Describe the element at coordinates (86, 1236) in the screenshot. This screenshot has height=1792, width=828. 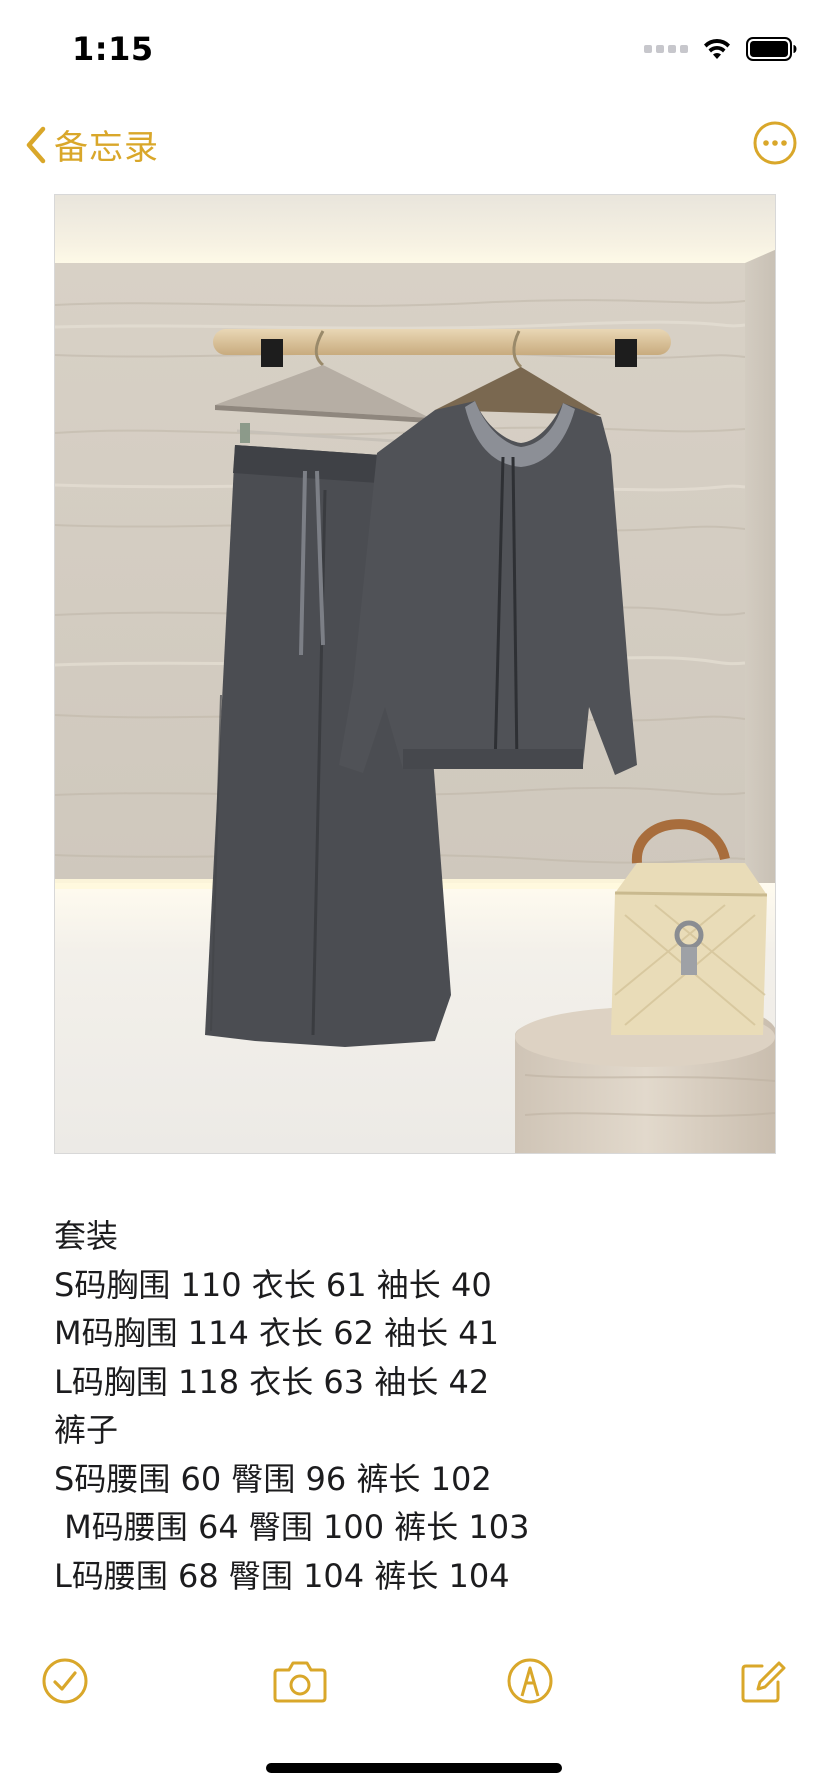
I see `note-line: 套装` at that location.